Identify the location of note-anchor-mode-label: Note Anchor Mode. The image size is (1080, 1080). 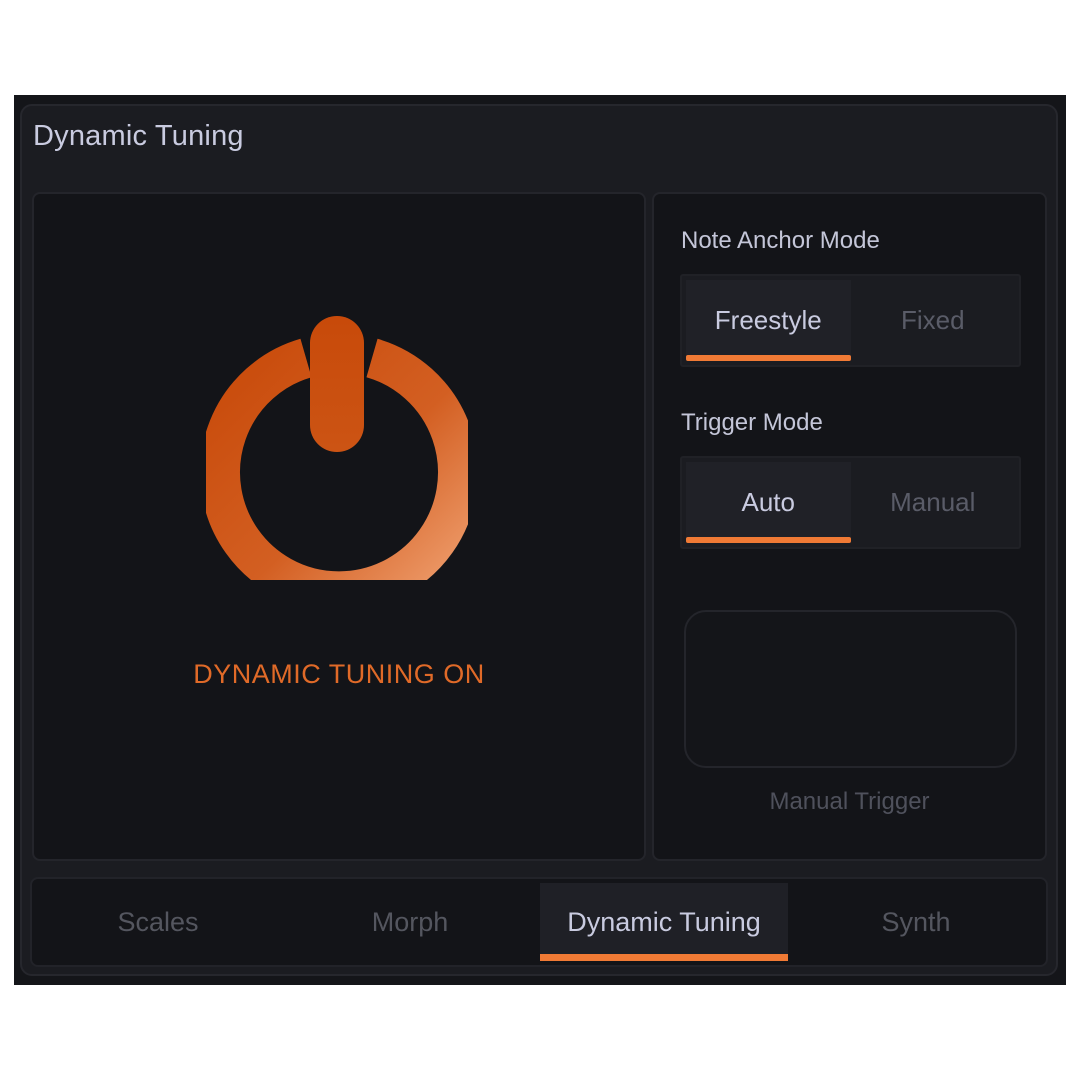
(780, 240).